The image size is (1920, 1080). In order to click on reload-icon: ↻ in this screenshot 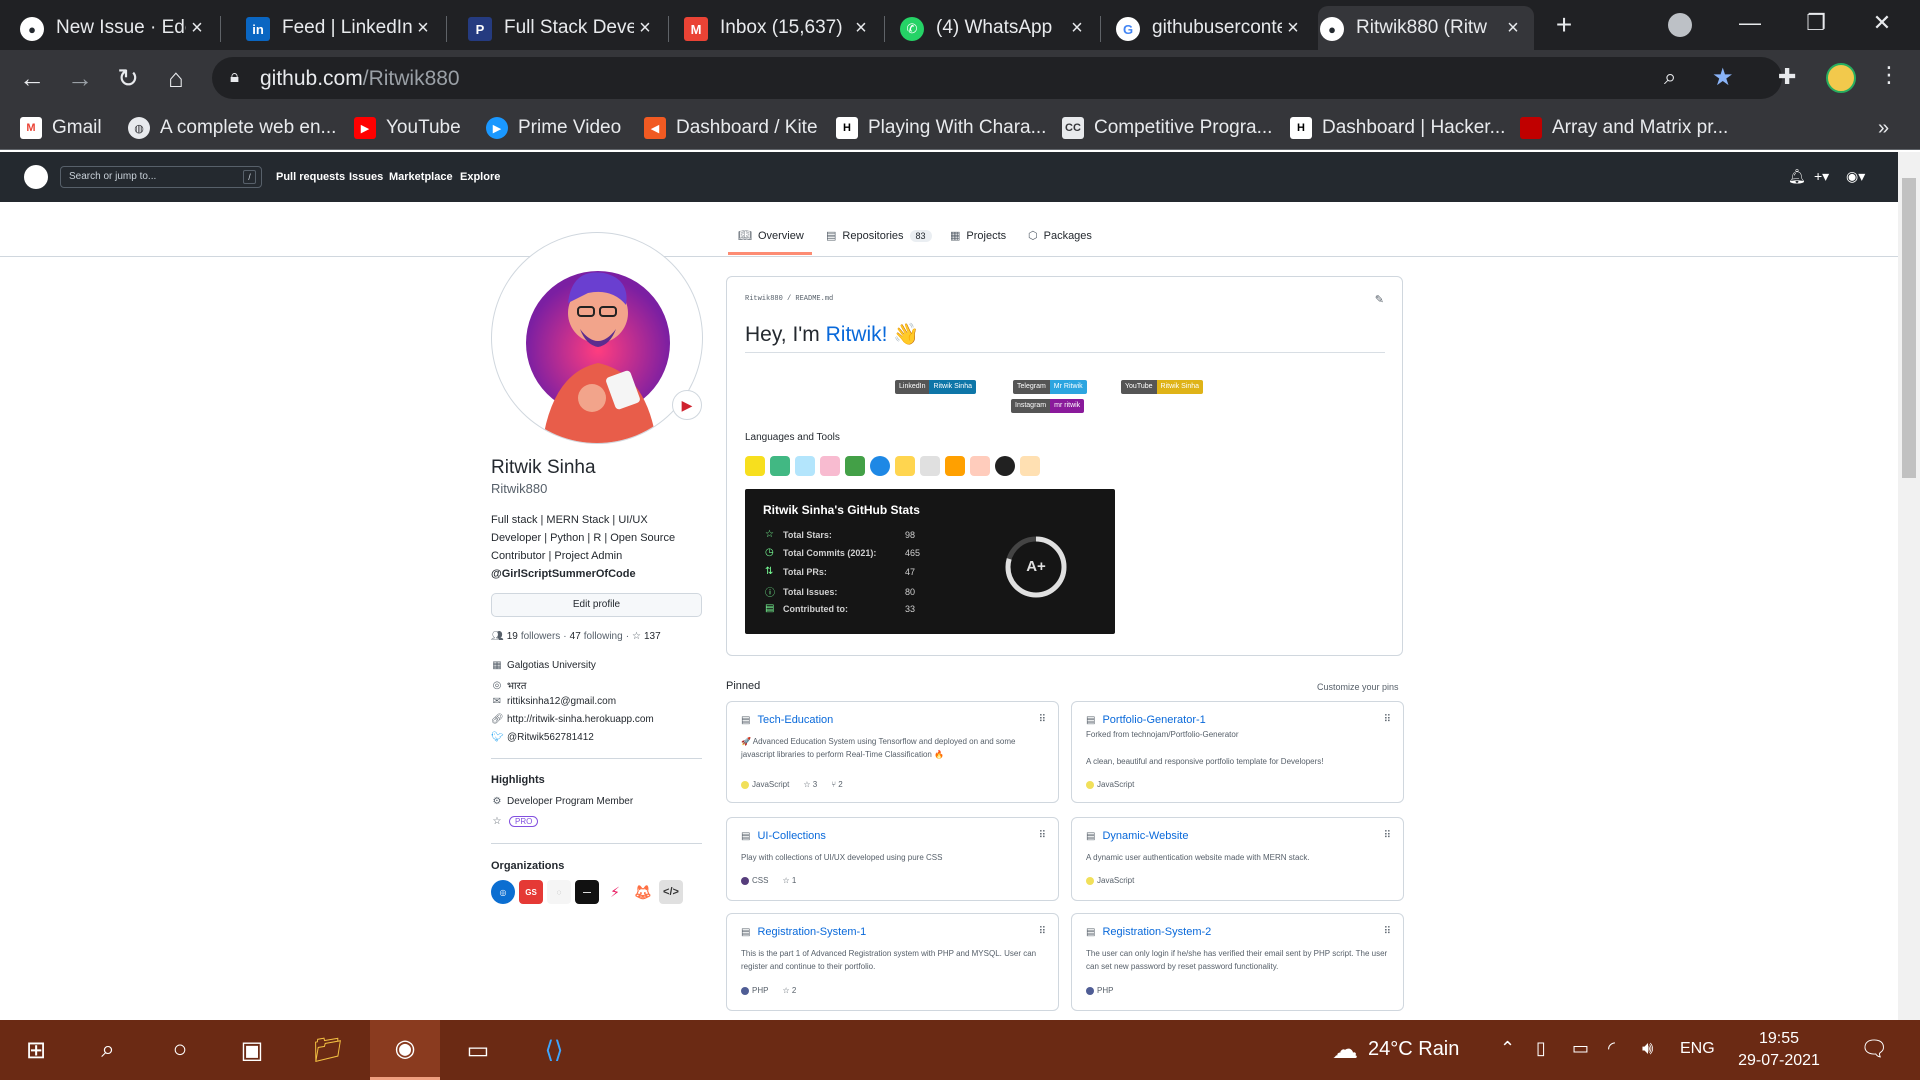, I will do `click(128, 78)`.